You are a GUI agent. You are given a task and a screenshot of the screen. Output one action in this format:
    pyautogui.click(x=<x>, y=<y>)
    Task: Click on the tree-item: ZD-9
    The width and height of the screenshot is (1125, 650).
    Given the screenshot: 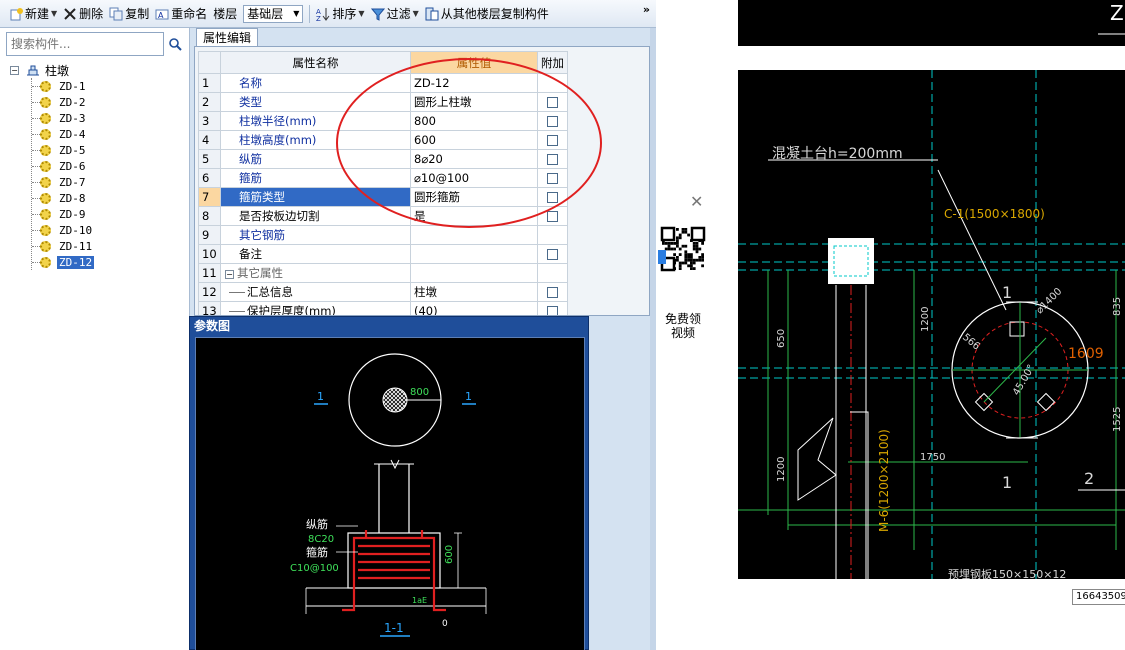 What is the action you would take?
    pyautogui.click(x=63, y=214)
    